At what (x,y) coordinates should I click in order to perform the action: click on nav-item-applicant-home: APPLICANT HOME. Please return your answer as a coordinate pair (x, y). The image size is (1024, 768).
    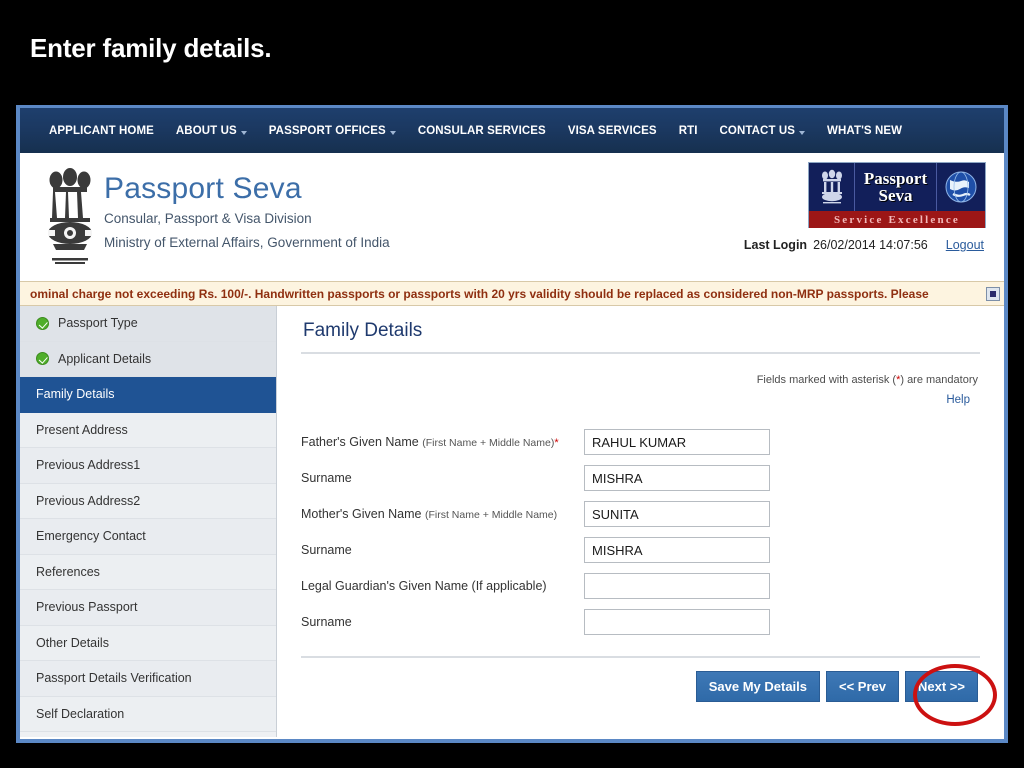
    Looking at the image, I should click on (101, 131).